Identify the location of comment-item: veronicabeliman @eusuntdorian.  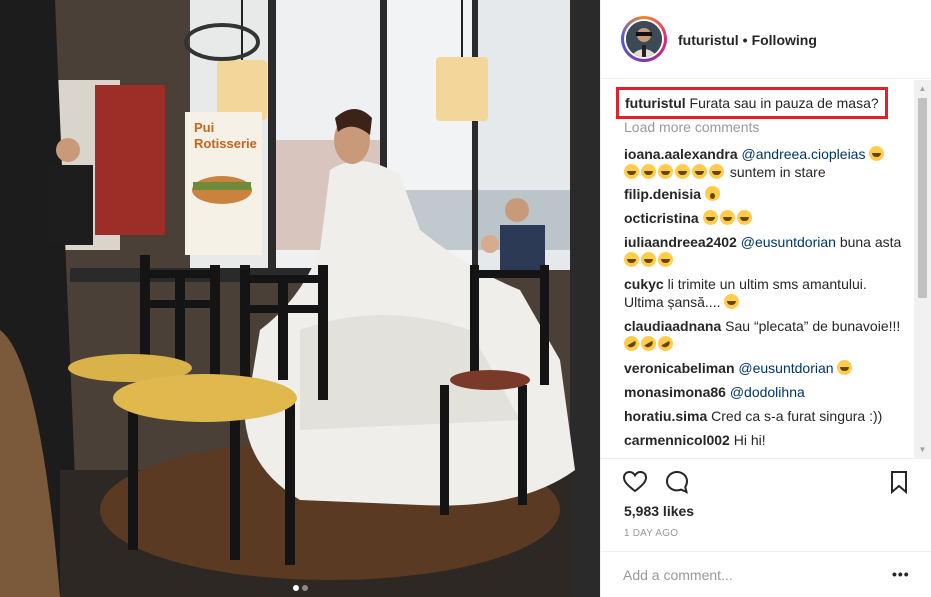
(766, 368).